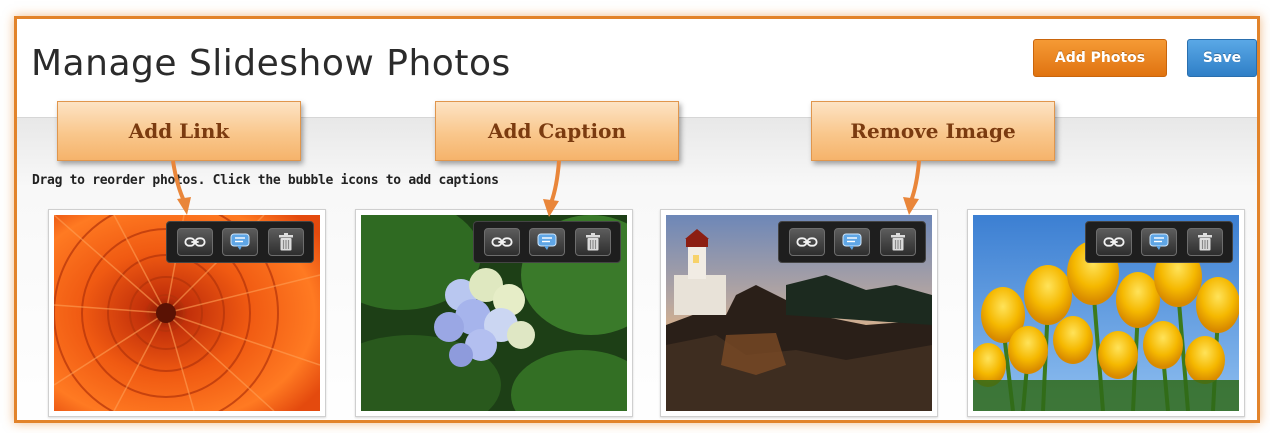 This screenshot has width=1270, height=433. What do you see at coordinates (271, 63) in the screenshot?
I see `page-title: Manage Slideshow Photos` at bounding box center [271, 63].